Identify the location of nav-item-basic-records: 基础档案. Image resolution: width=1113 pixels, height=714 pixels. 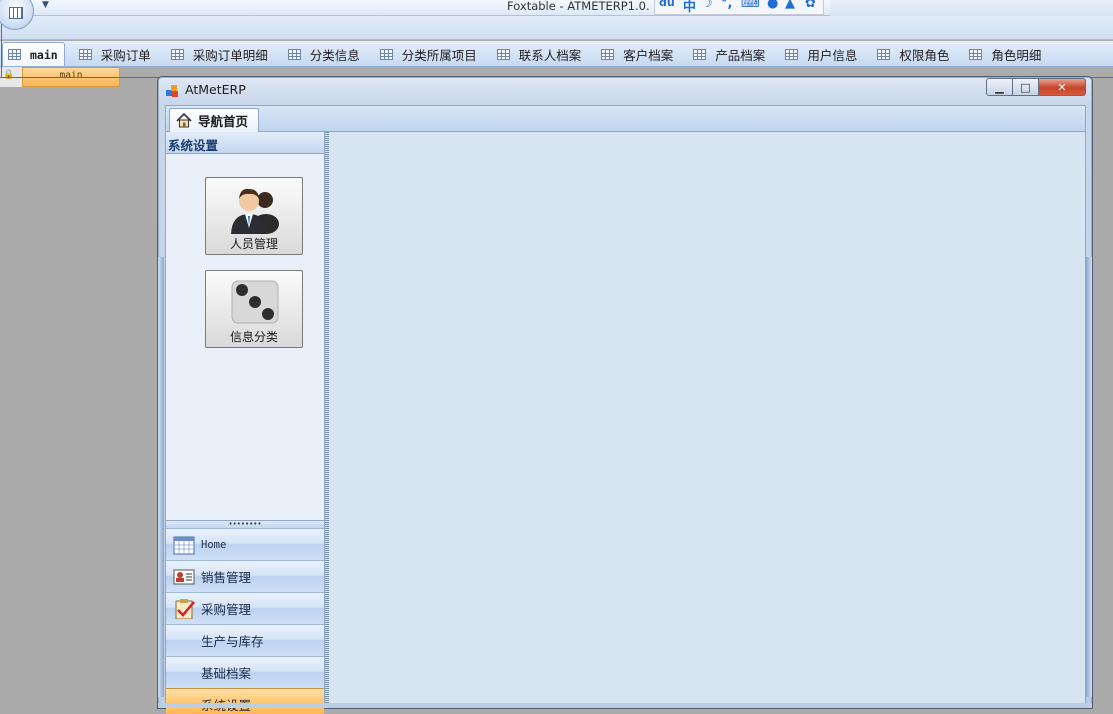
(245, 672).